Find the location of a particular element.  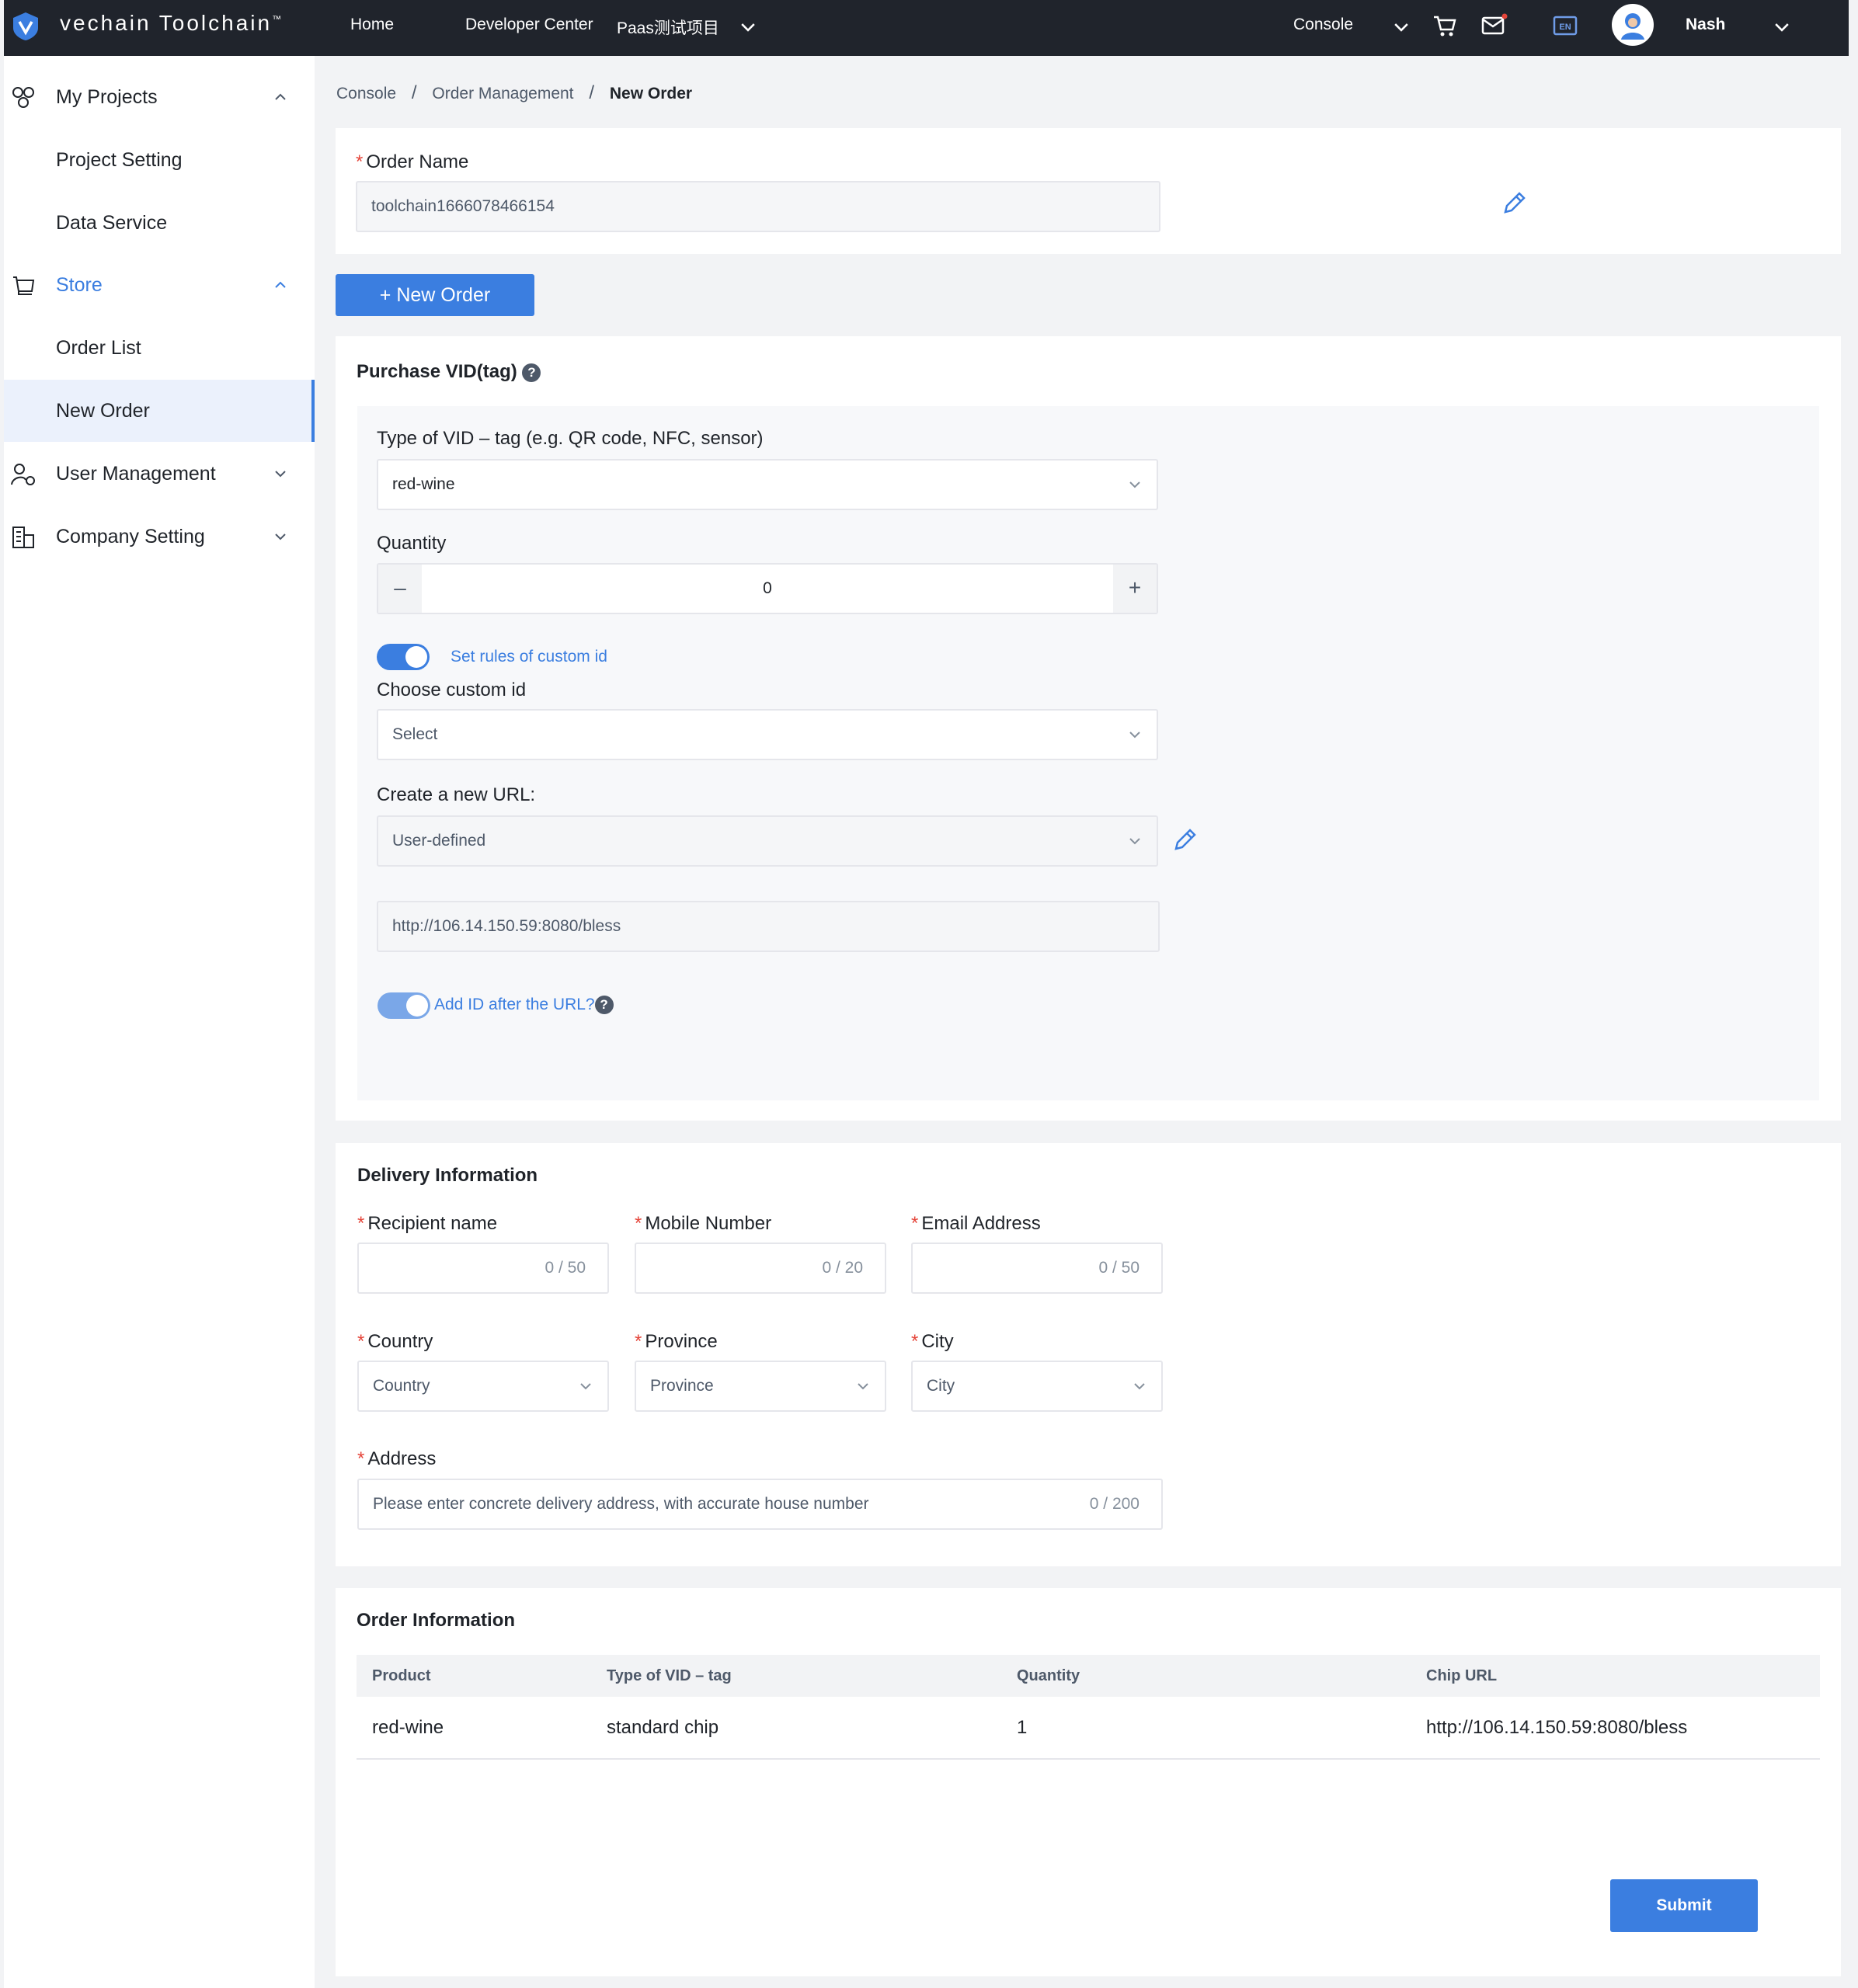

nav-developer-center: Developer Center is located at coordinates (529, 25).